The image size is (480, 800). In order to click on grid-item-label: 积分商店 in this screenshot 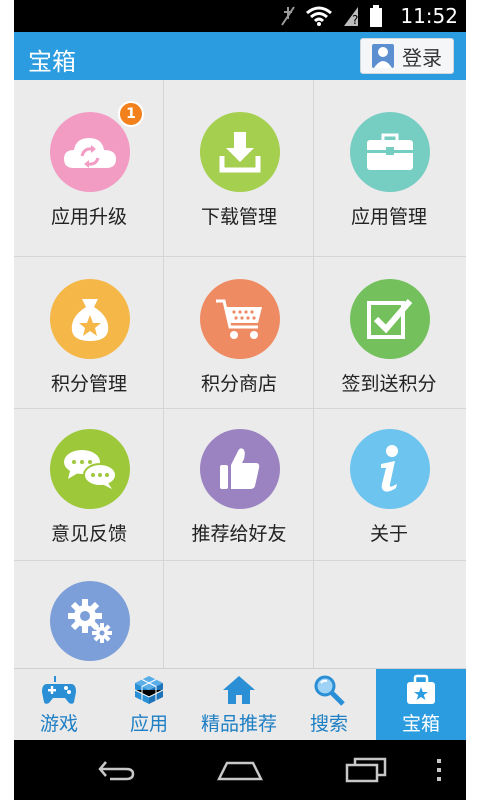, I will do `click(238, 384)`.